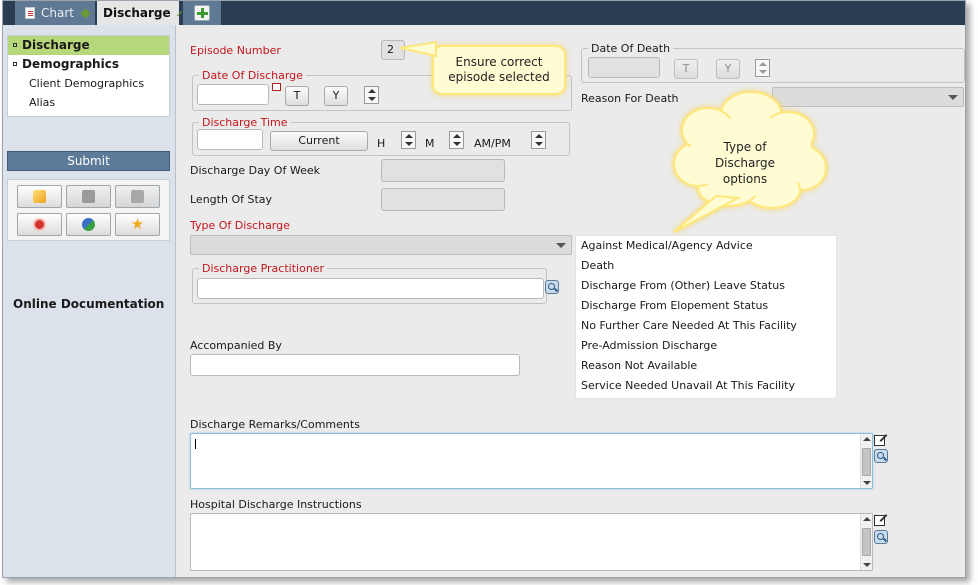 The width and height of the screenshot is (978, 585). I want to click on new-form-icon, so click(39, 196).